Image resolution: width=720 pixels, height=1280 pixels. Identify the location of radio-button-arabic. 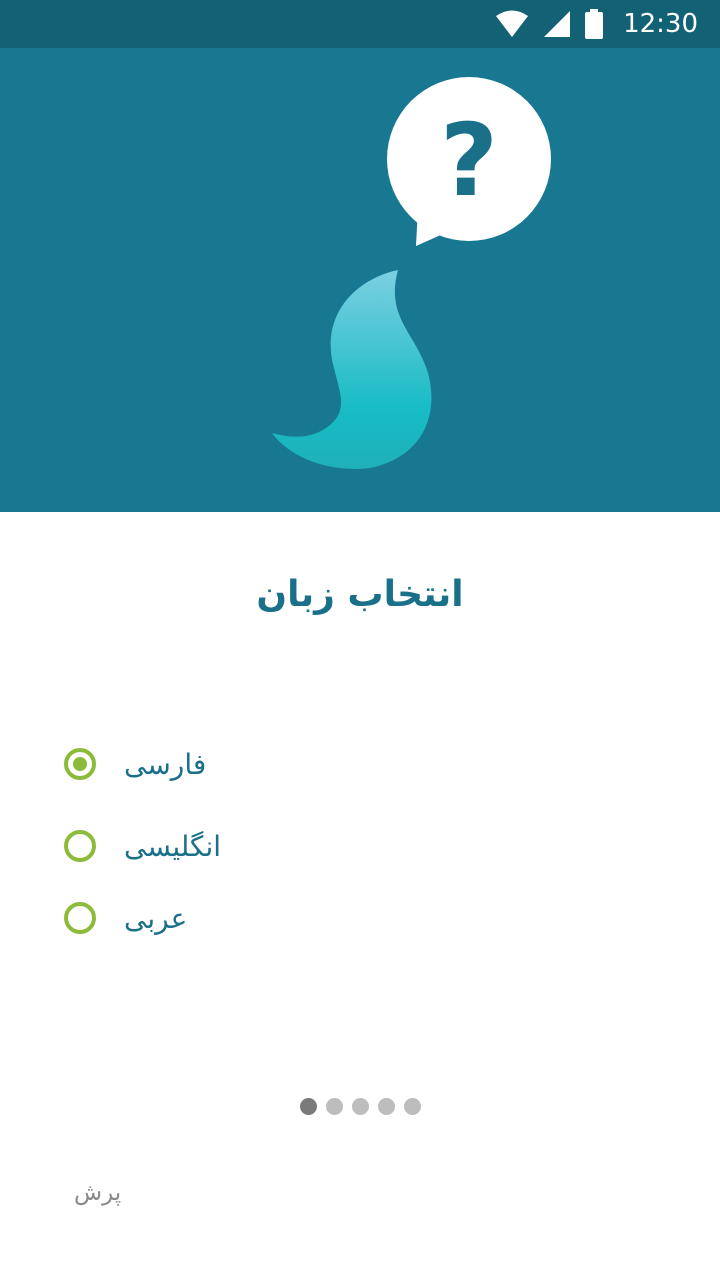
(80, 918).